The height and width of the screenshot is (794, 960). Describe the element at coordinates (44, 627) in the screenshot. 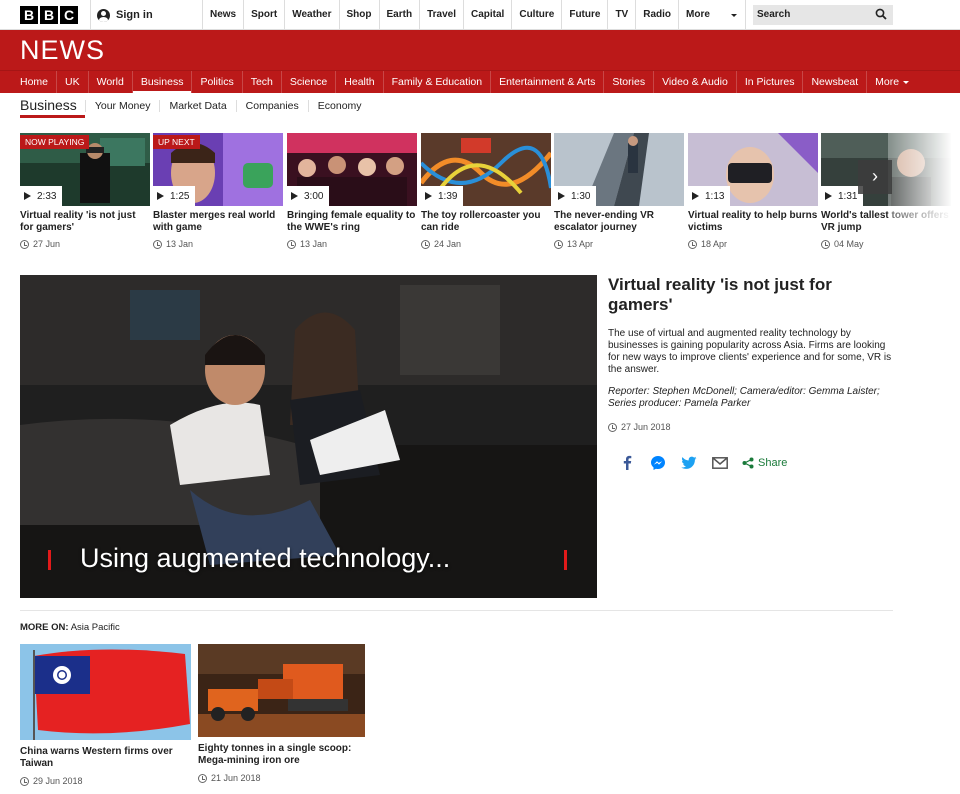

I see `more-on-prefix: MORE ON:` at that location.